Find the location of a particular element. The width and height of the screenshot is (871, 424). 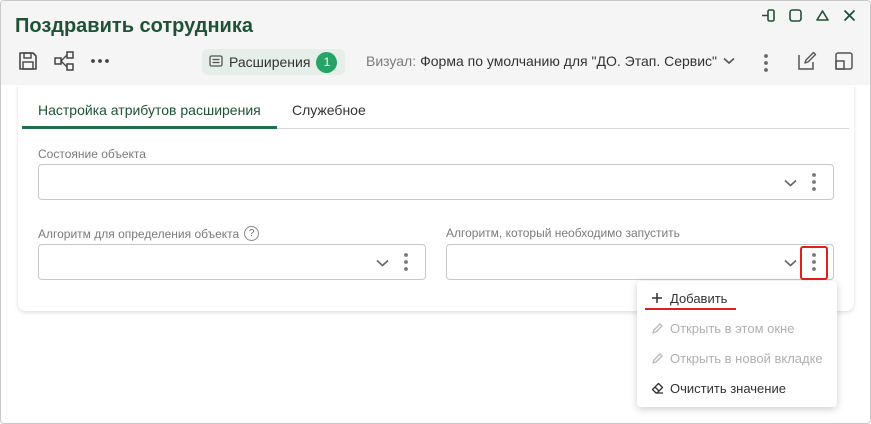

save-icon is located at coordinates (28, 61).